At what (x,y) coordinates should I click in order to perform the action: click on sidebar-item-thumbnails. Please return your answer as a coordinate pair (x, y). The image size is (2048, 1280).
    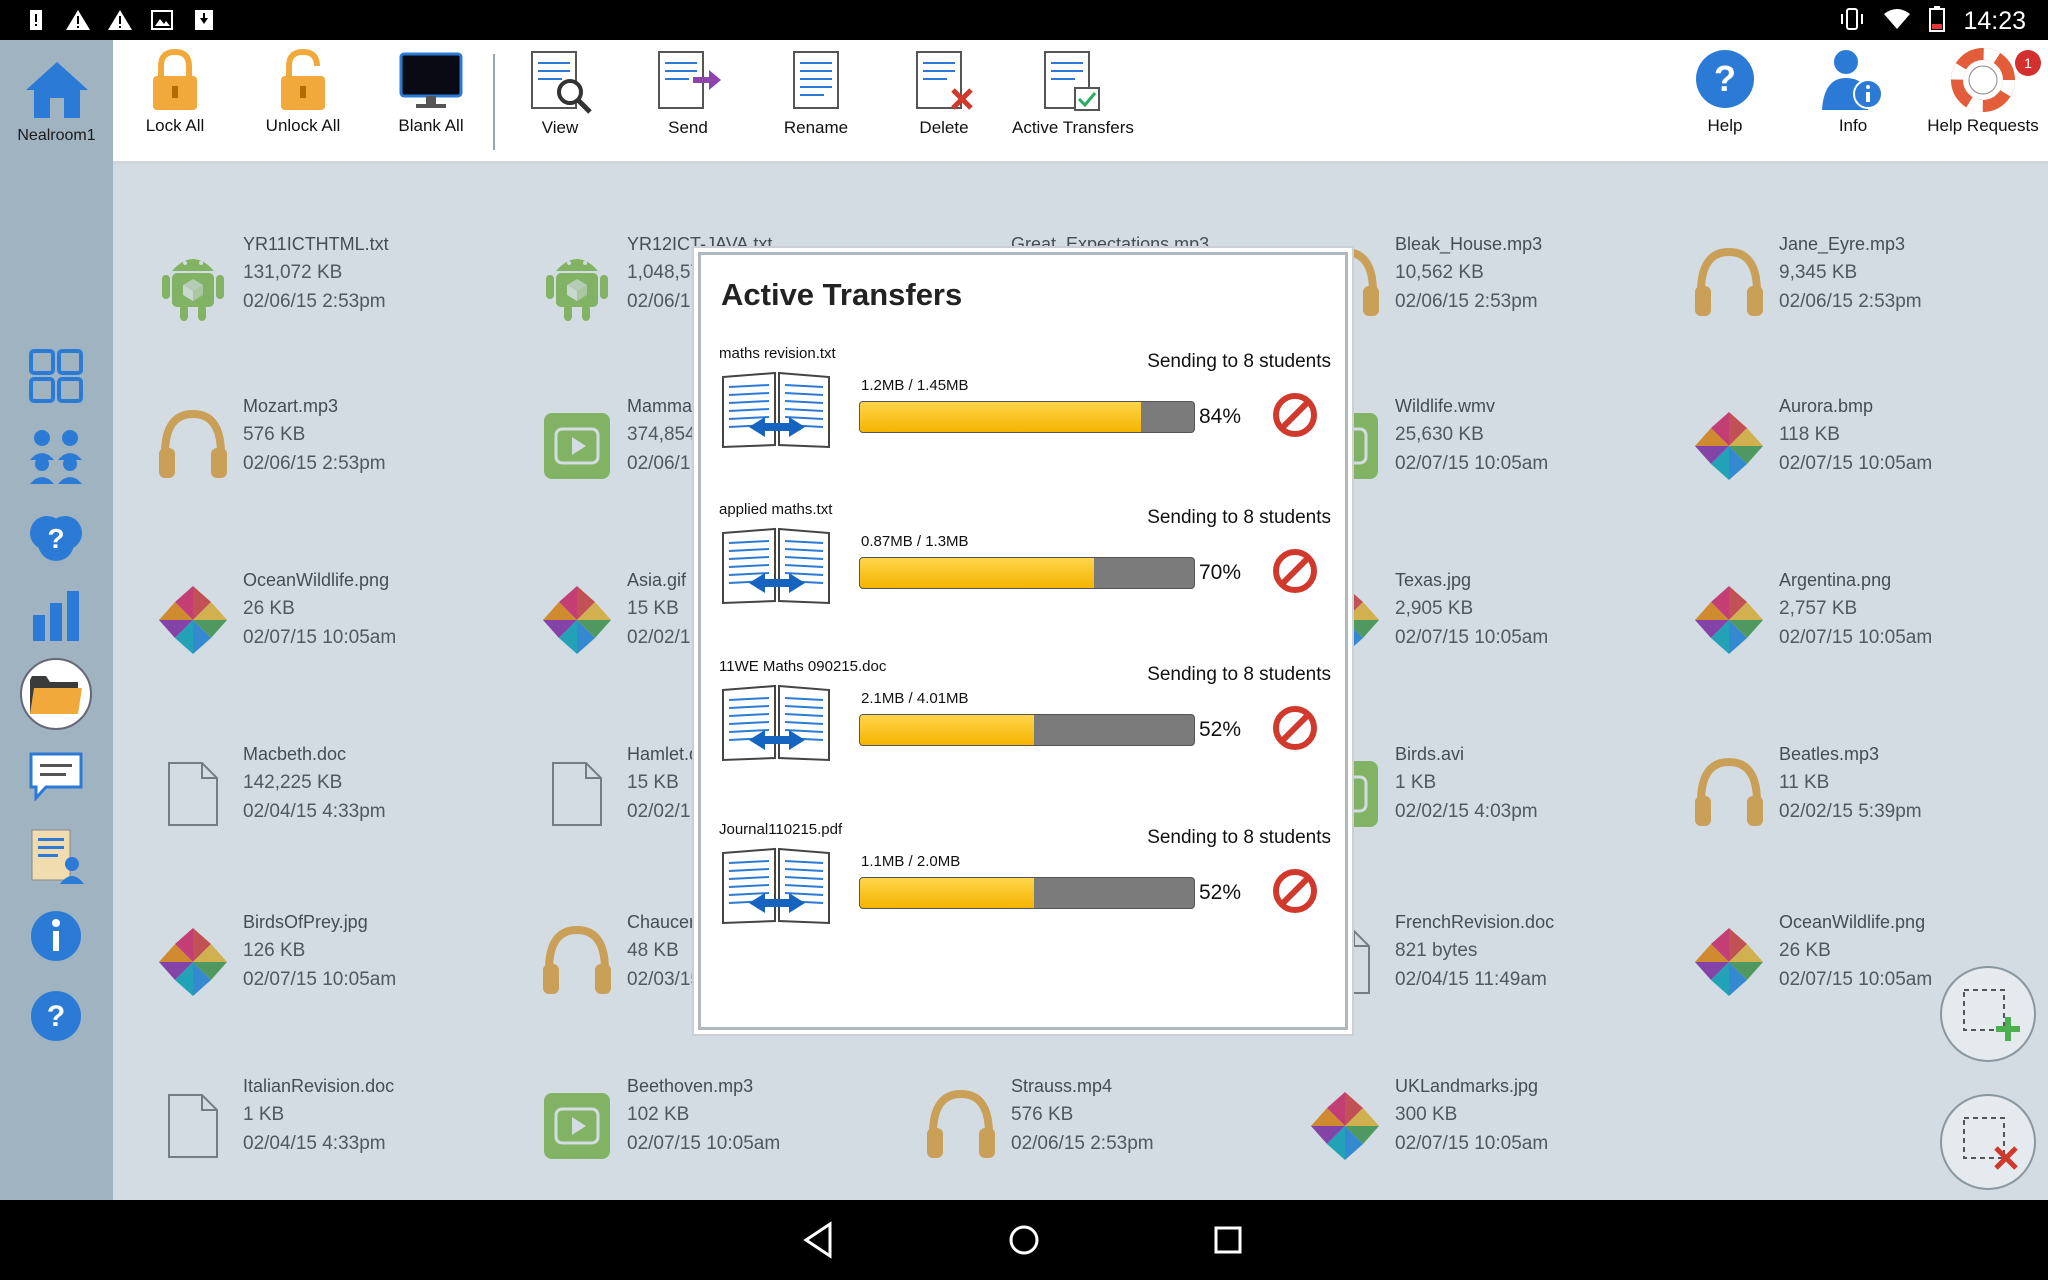
    Looking at the image, I should click on (56, 376).